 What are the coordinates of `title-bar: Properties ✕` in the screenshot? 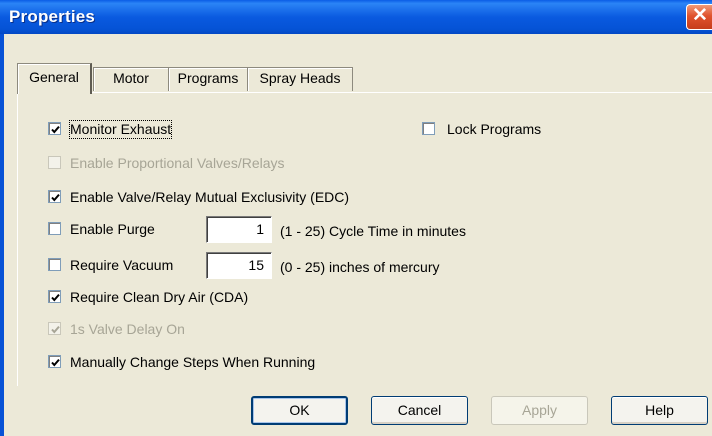 It's located at (356, 17).